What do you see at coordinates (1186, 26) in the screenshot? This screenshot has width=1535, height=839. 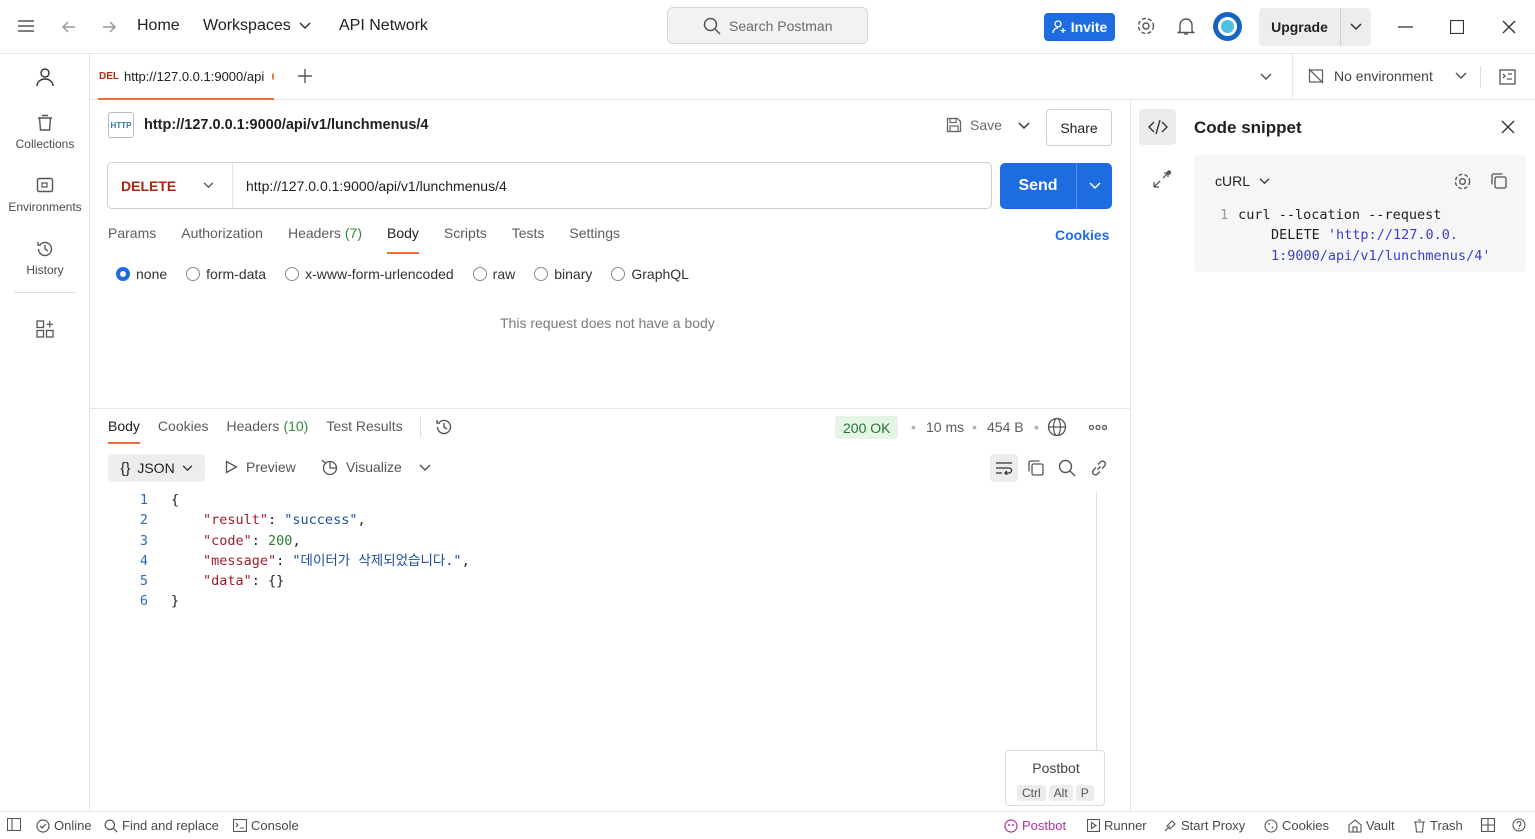 I see `notifications-bell-icon` at bounding box center [1186, 26].